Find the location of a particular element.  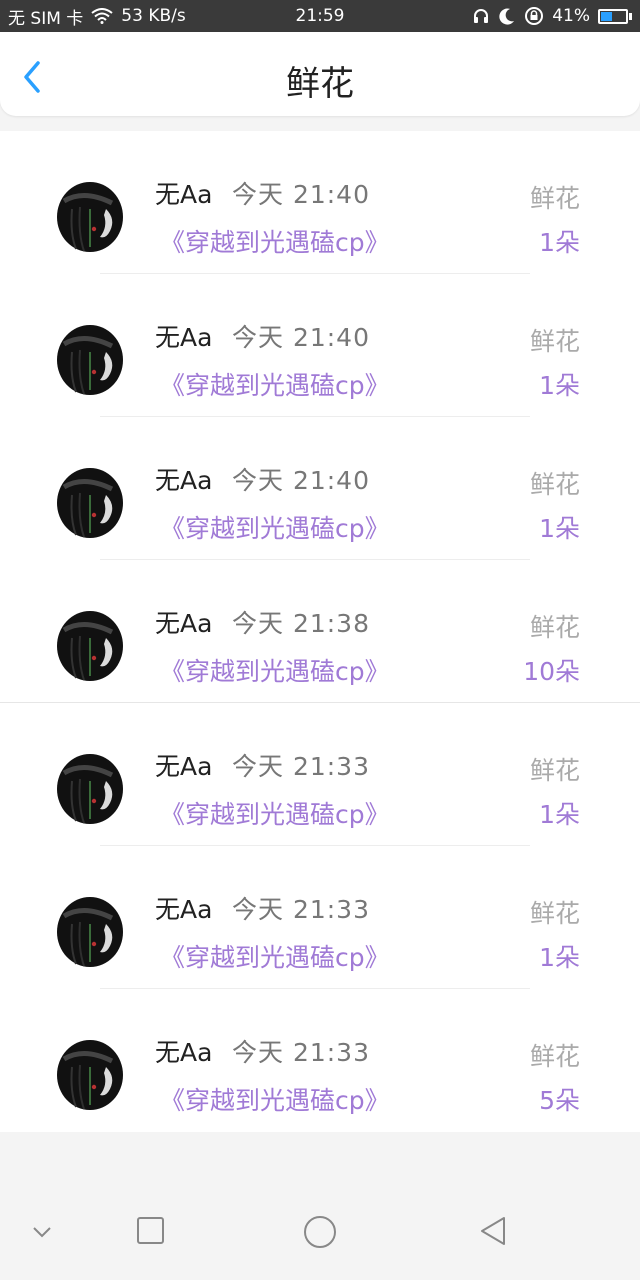

gift-record-row: 无Aa 今天 21:33 《穿越到光遇磕cp》 鲜花 5朵 is located at coordinates (320, 1060).